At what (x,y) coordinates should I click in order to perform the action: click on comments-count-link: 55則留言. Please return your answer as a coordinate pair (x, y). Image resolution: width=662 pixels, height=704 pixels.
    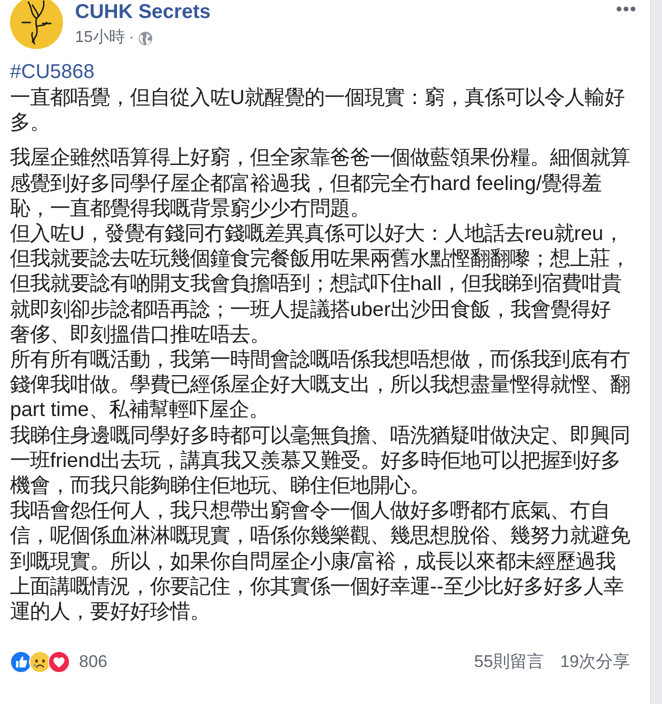
    Looking at the image, I should click on (509, 662).